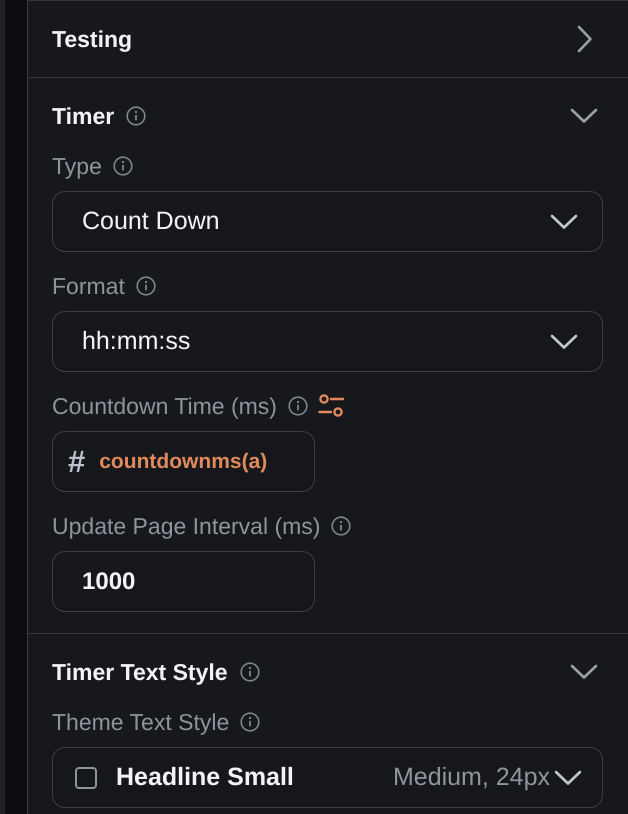 The height and width of the screenshot is (814, 628). I want to click on sliders-icon, so click(331, 406).